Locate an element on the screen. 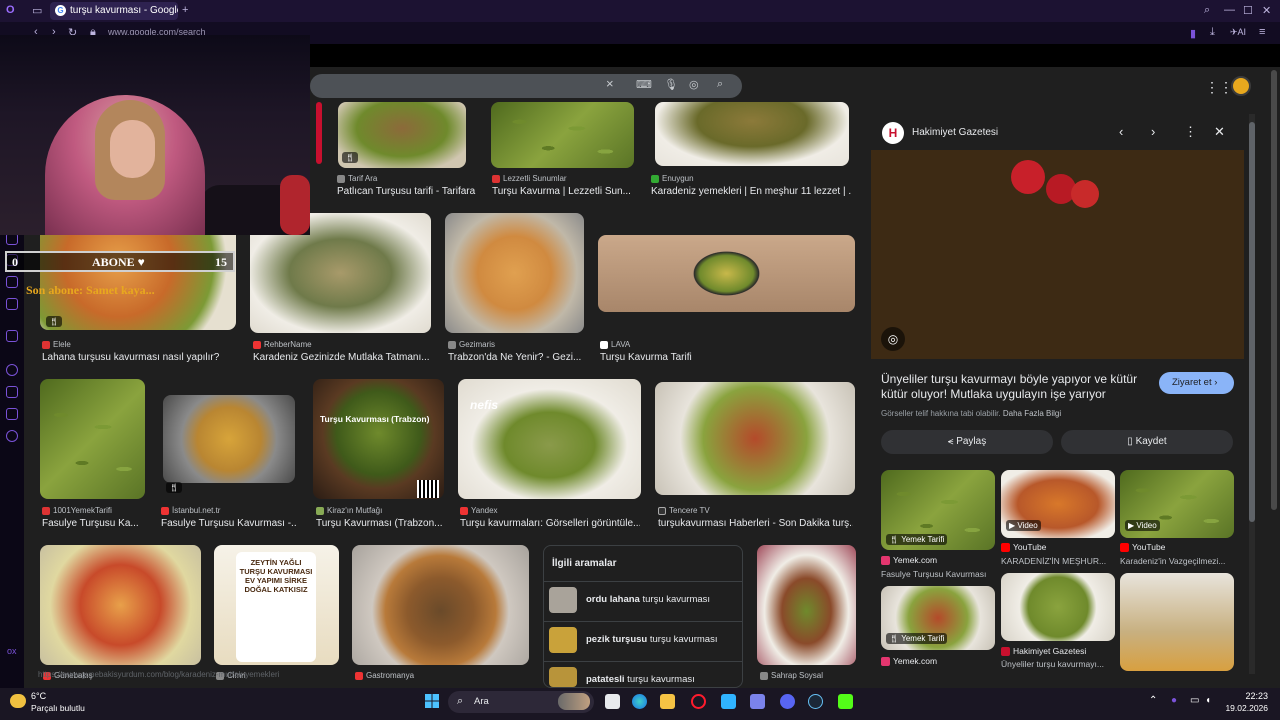 The height and width of the screenshot is (720, 1280). weather-desc: Parçalı bulutlu is located at coordinates (58, 708).